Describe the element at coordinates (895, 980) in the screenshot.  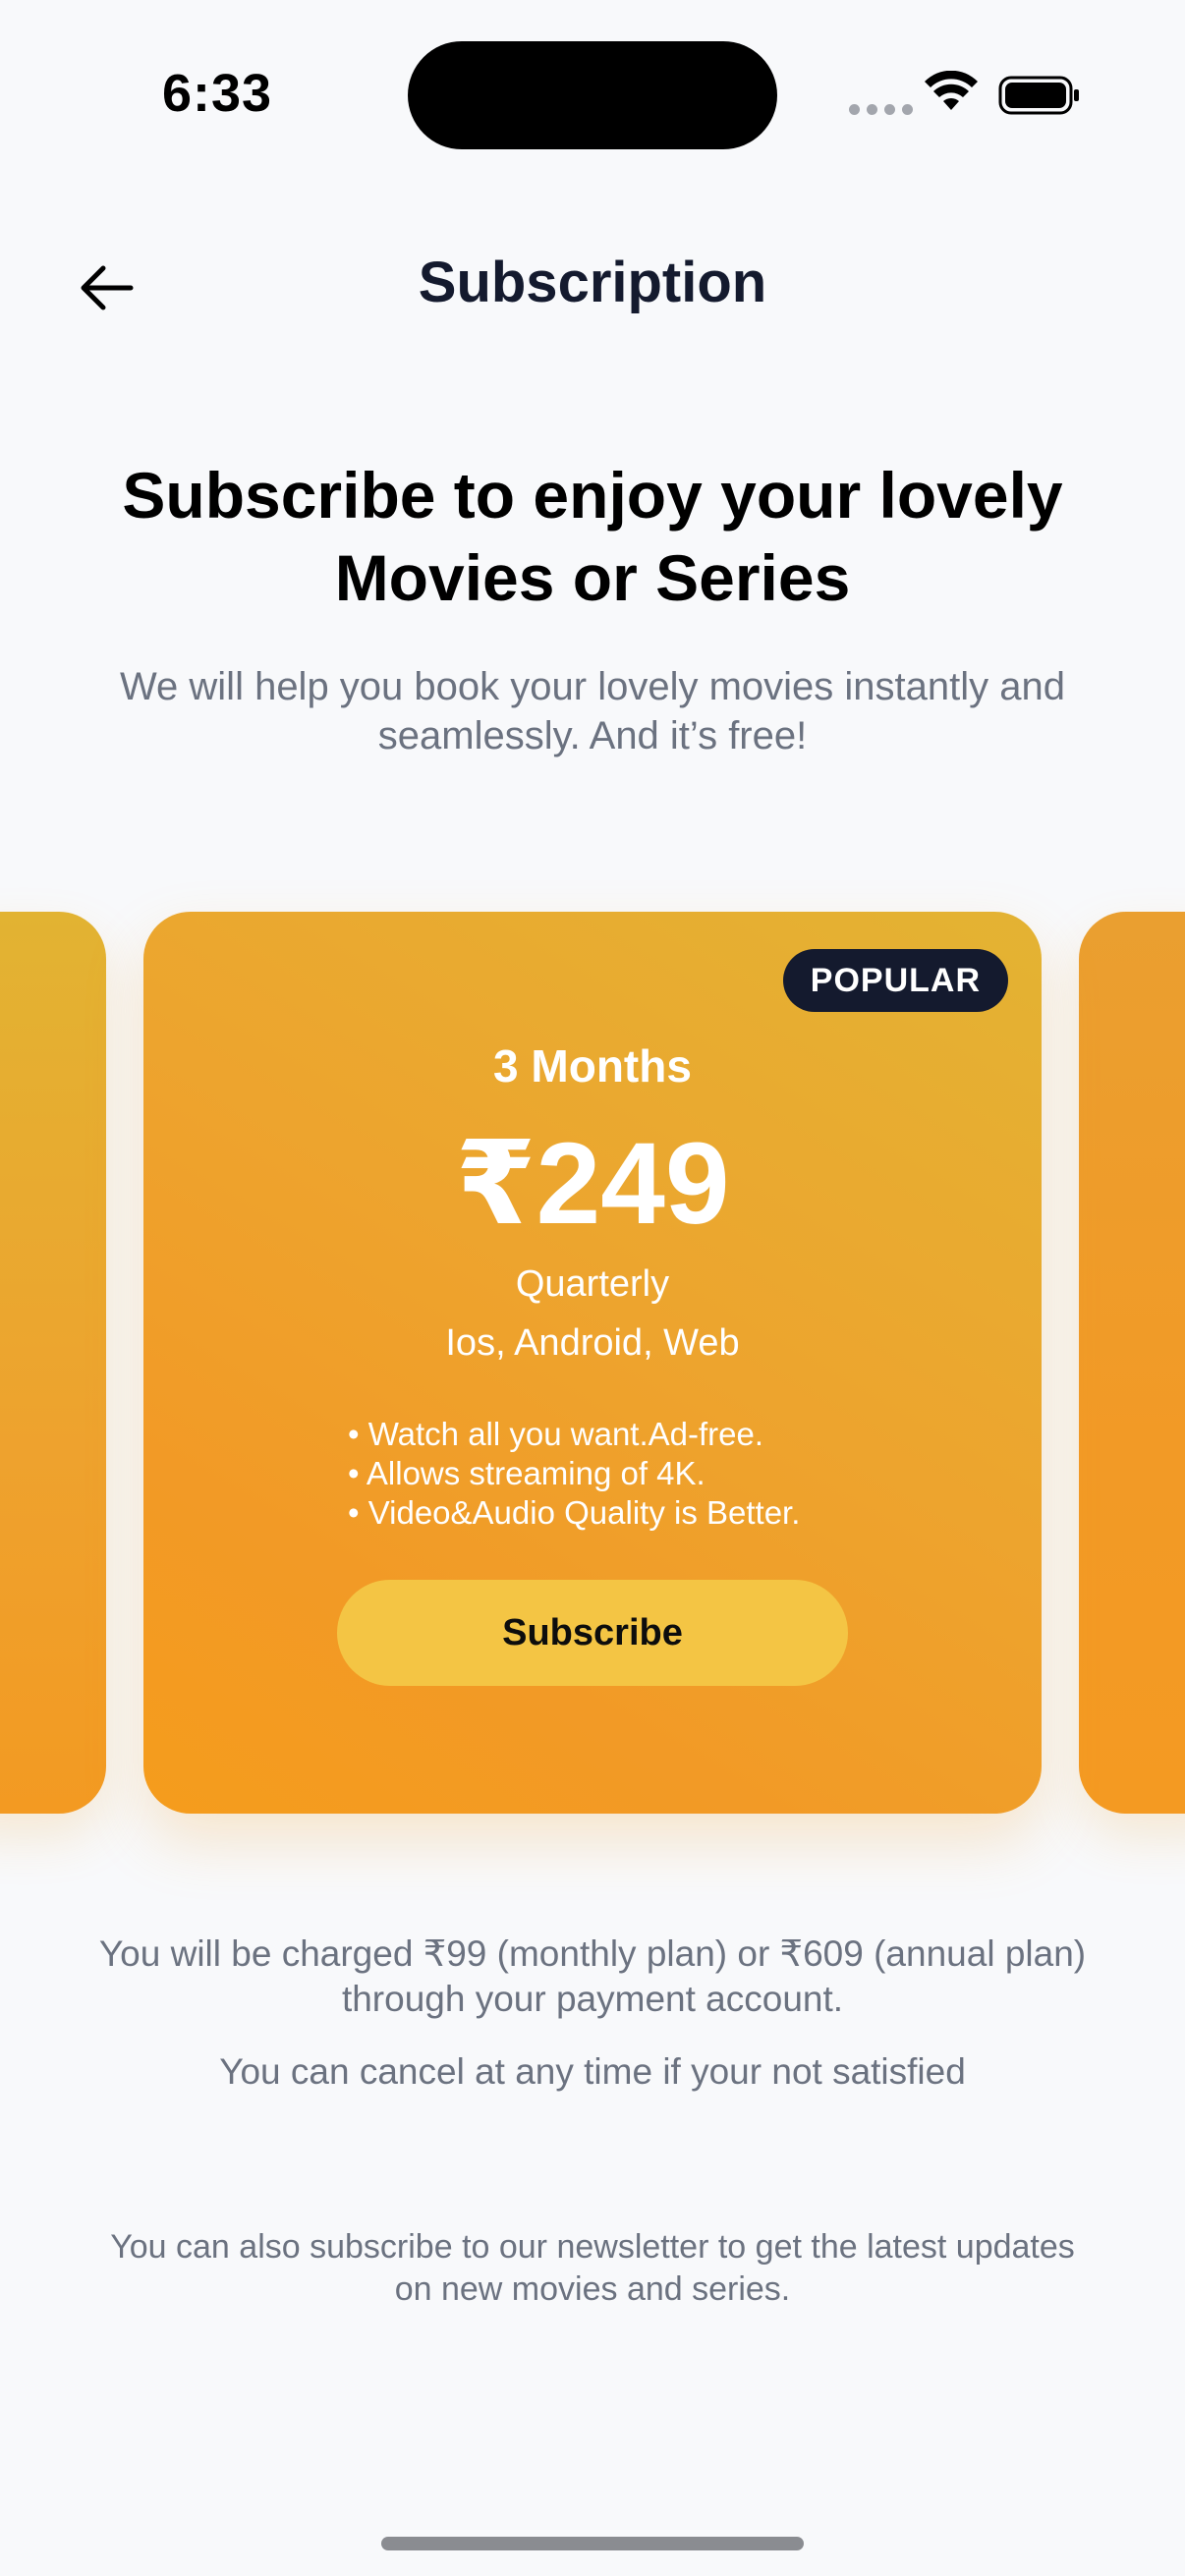
I see `popular-badge: POPULAR` at that location.